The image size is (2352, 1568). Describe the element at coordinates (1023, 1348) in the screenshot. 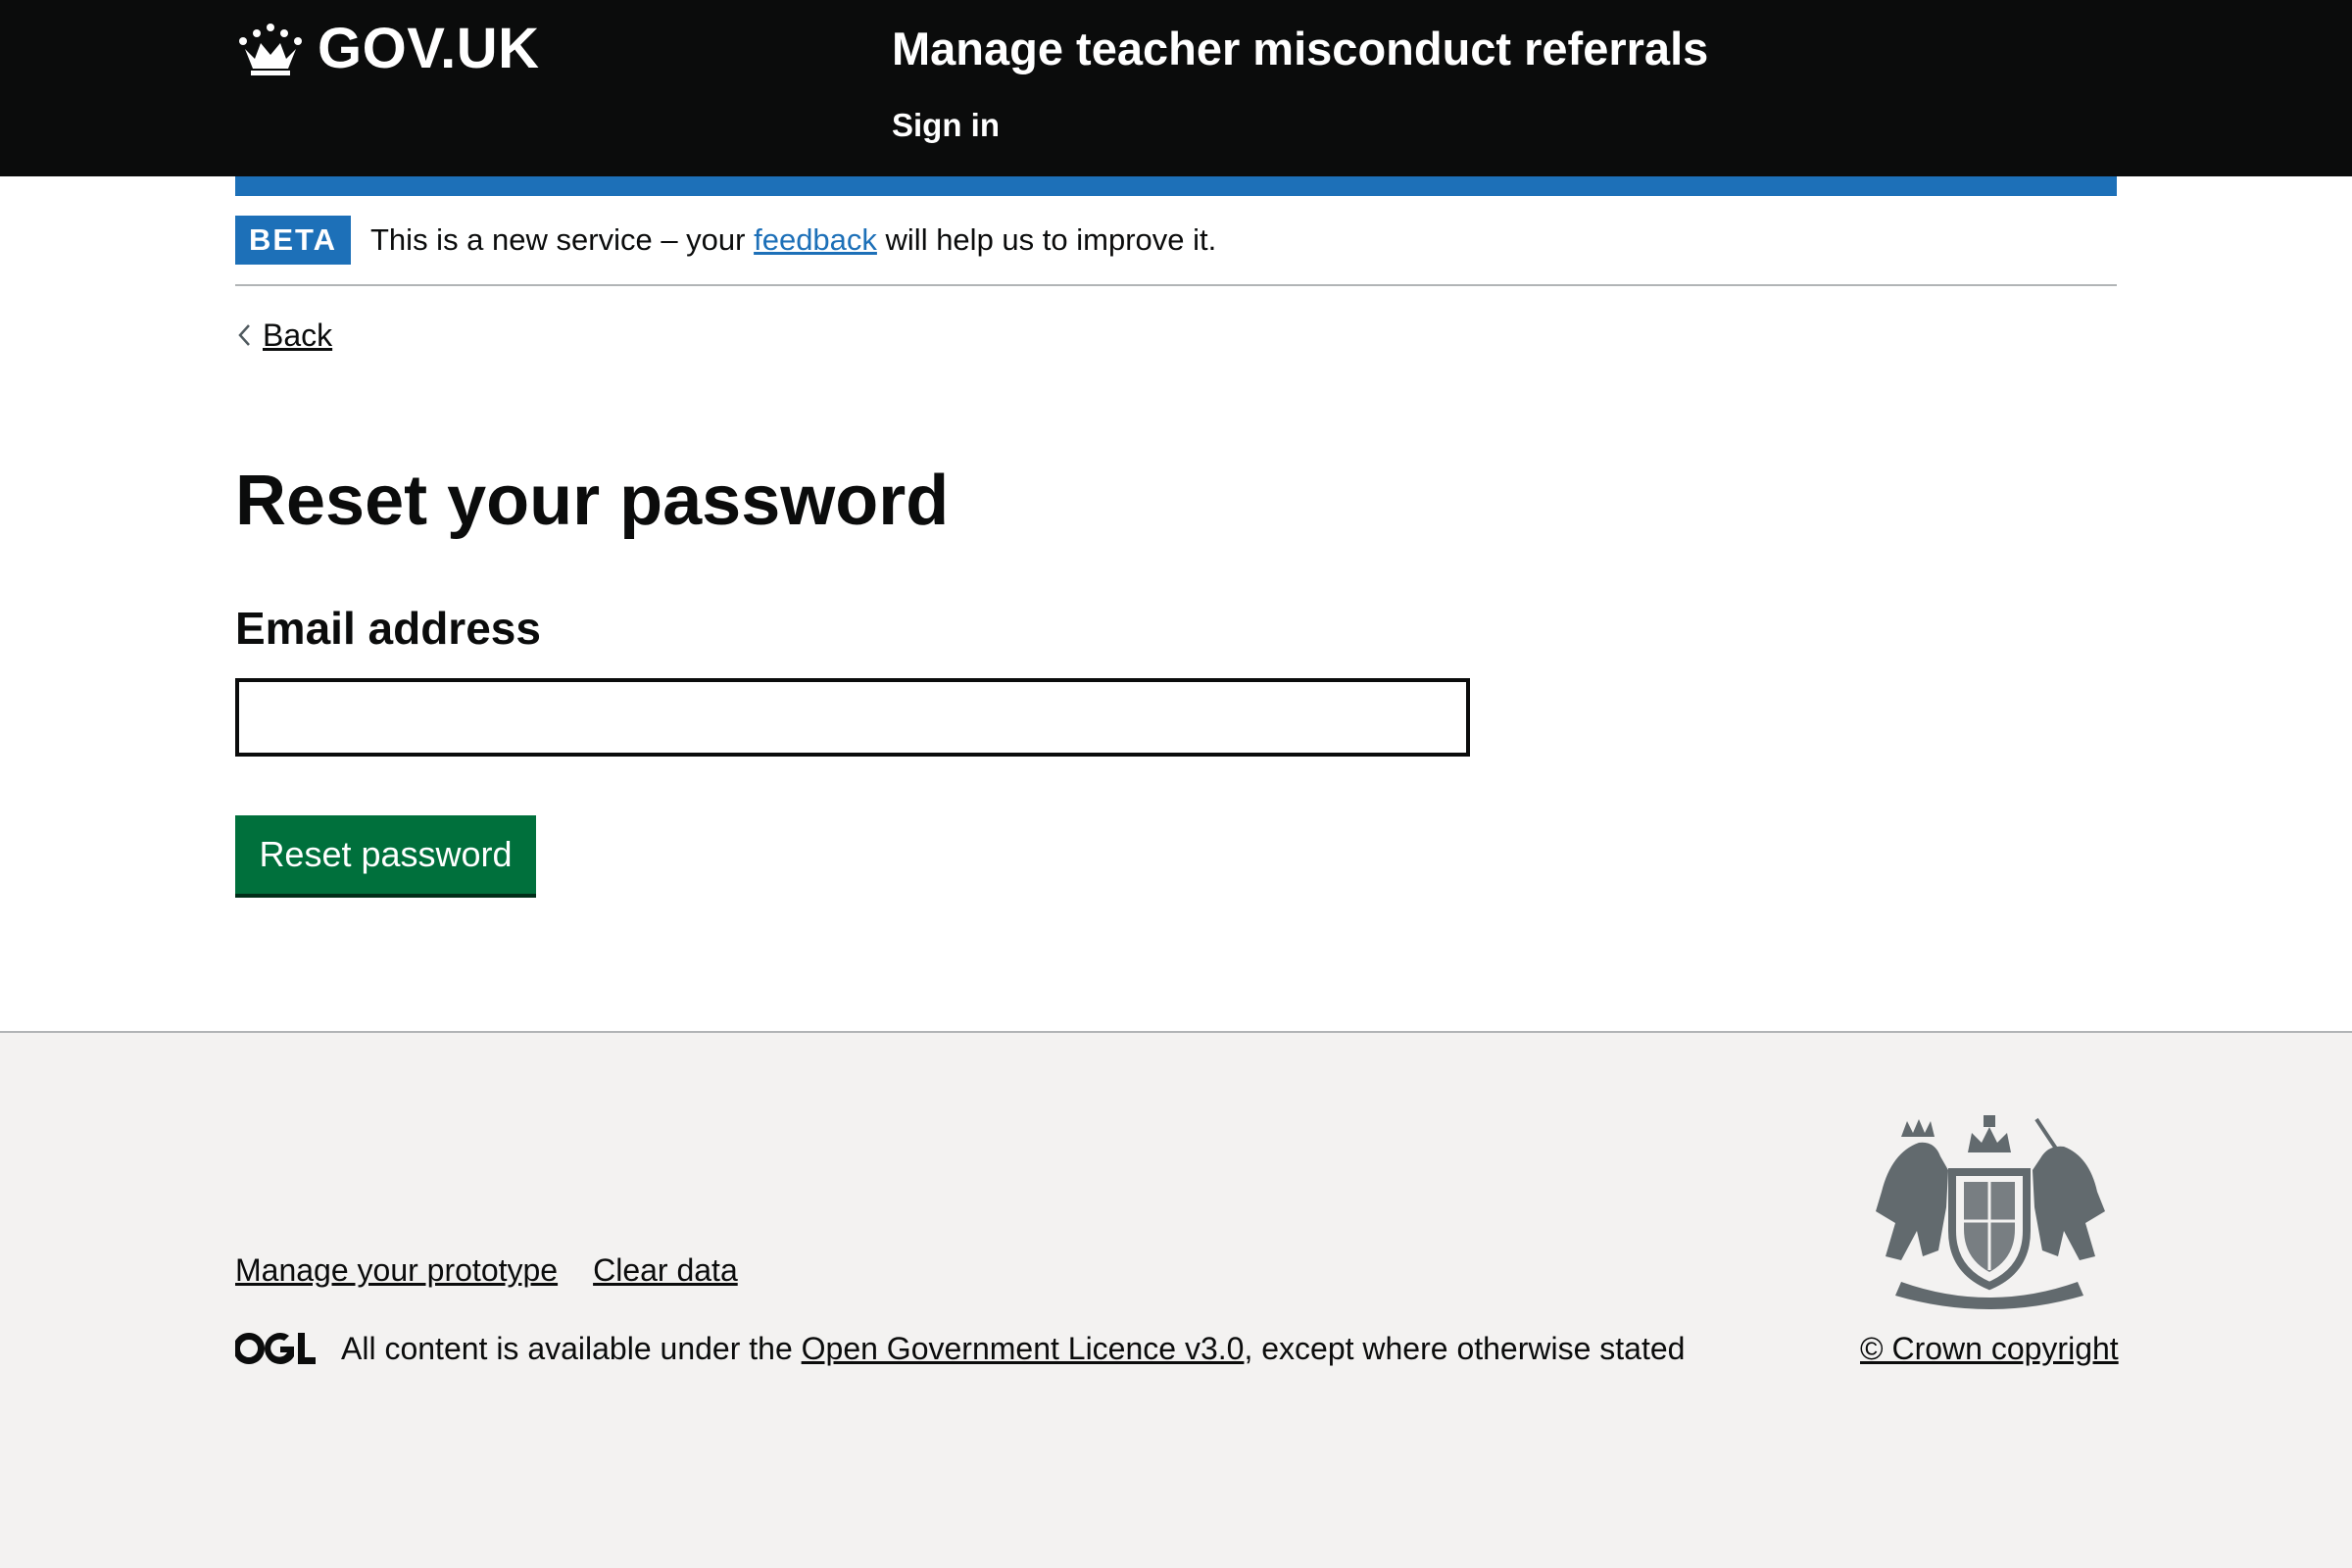

I see `ogl-licence-link: Open Government Licence v3.0` at that location.